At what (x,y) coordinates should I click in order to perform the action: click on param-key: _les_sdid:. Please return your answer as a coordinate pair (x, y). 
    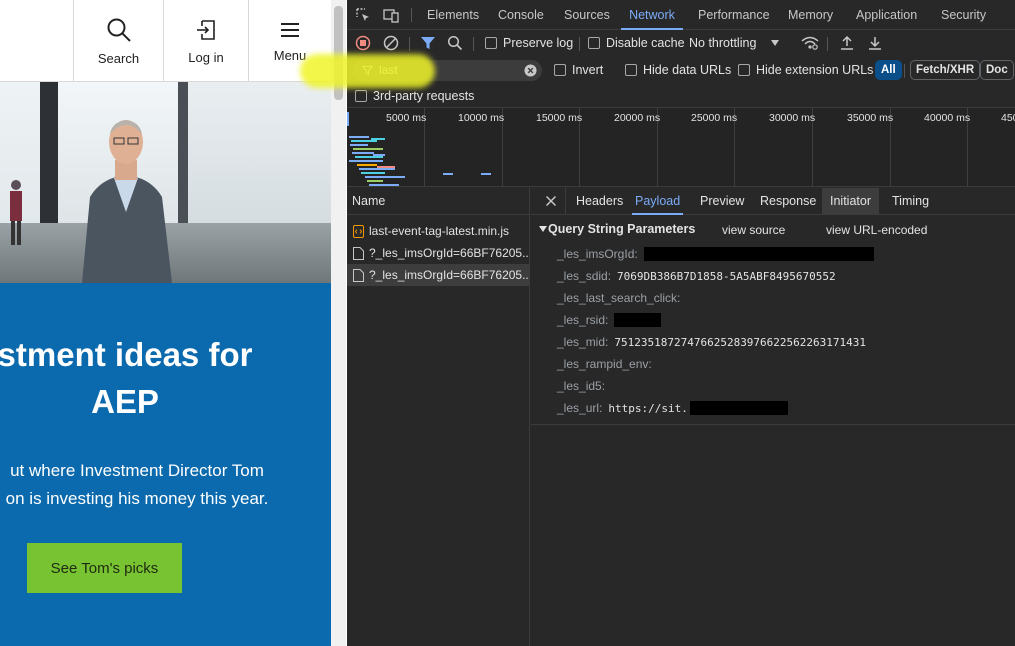
    Looking at the image, I should click on (584, 276).